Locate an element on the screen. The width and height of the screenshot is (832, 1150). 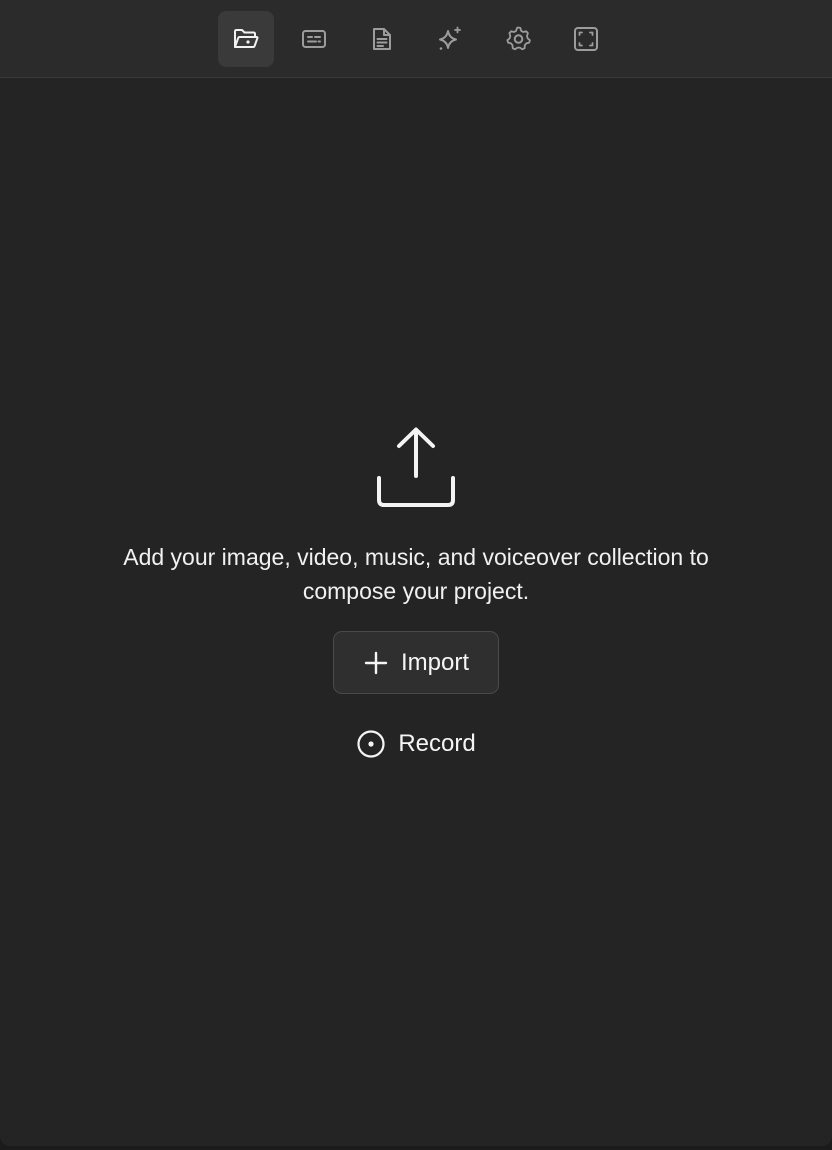
import-label: Import is located at coordinates (434, 662).